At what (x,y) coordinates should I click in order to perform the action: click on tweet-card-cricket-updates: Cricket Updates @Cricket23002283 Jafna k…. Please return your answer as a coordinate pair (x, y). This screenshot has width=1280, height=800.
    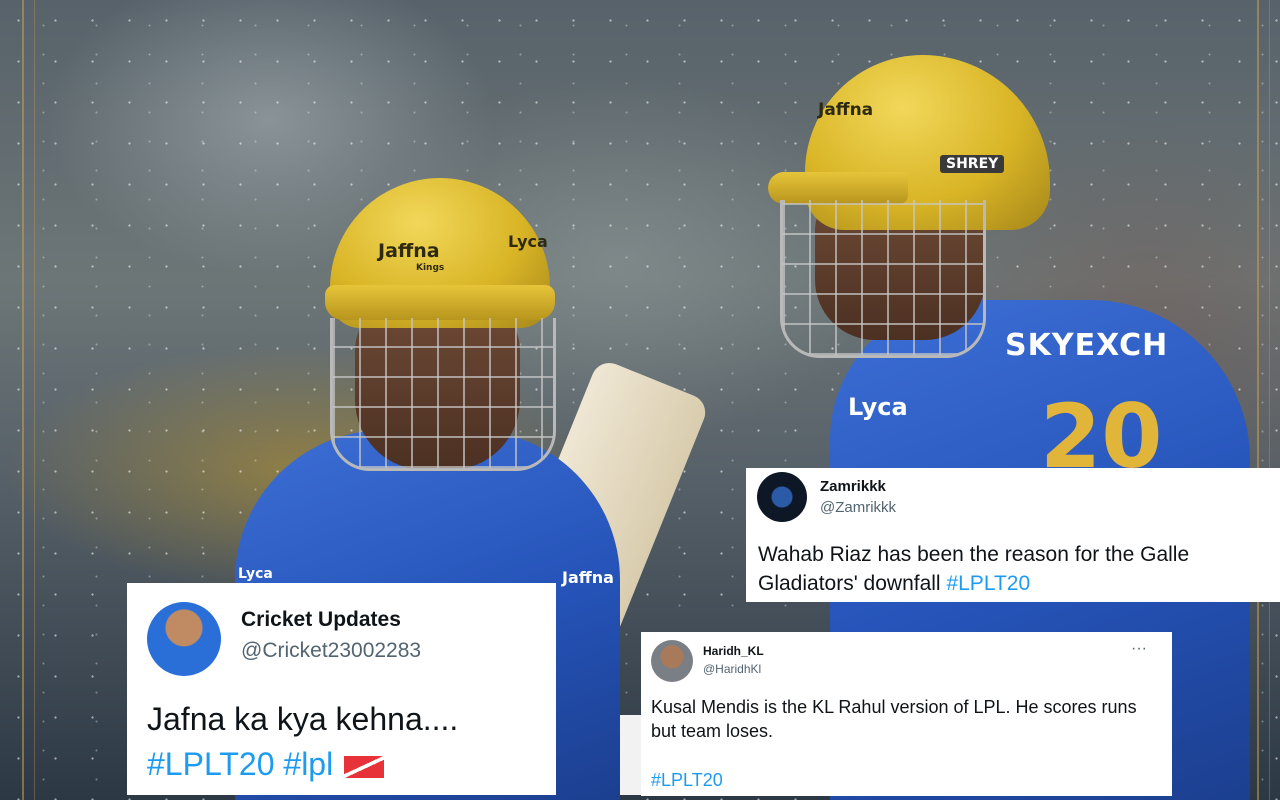
    Looking at the image, I should click on (341, 689).